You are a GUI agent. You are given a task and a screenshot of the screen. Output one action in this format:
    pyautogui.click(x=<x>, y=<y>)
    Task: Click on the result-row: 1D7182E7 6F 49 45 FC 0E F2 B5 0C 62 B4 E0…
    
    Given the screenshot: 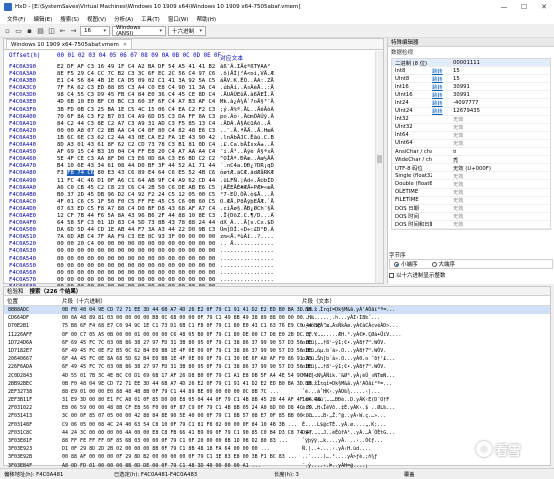 What is the action you would take?
    pyautogui.click(x=277, y=351)
    